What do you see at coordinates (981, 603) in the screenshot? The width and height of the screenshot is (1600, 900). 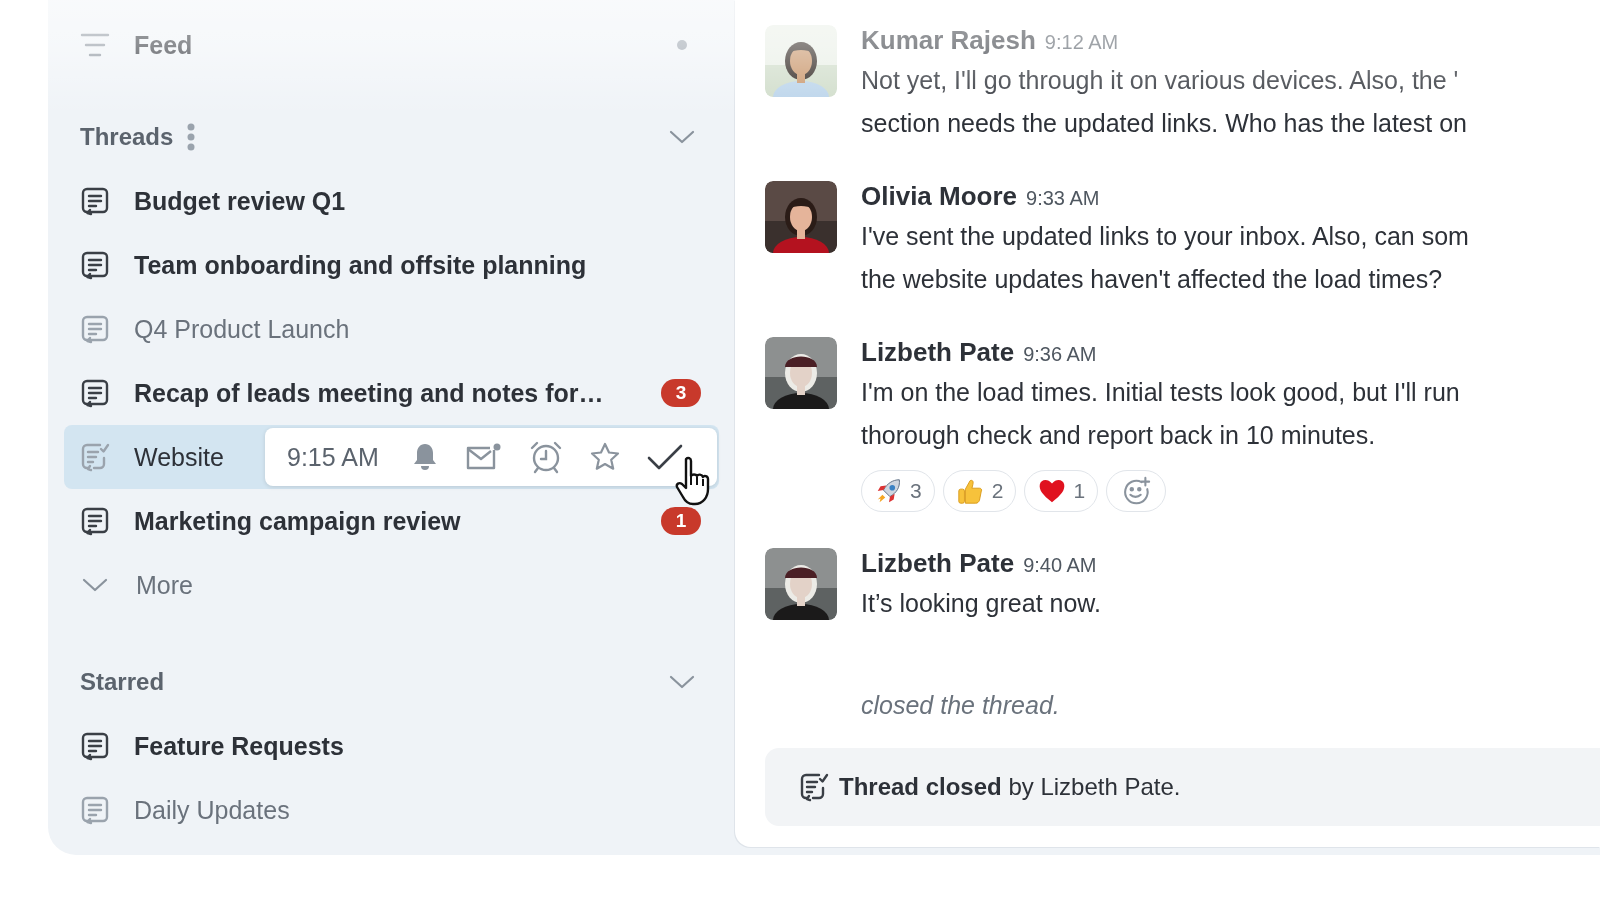 I see `message-text: It’s looking great now.` at bounding box center [981, 603].